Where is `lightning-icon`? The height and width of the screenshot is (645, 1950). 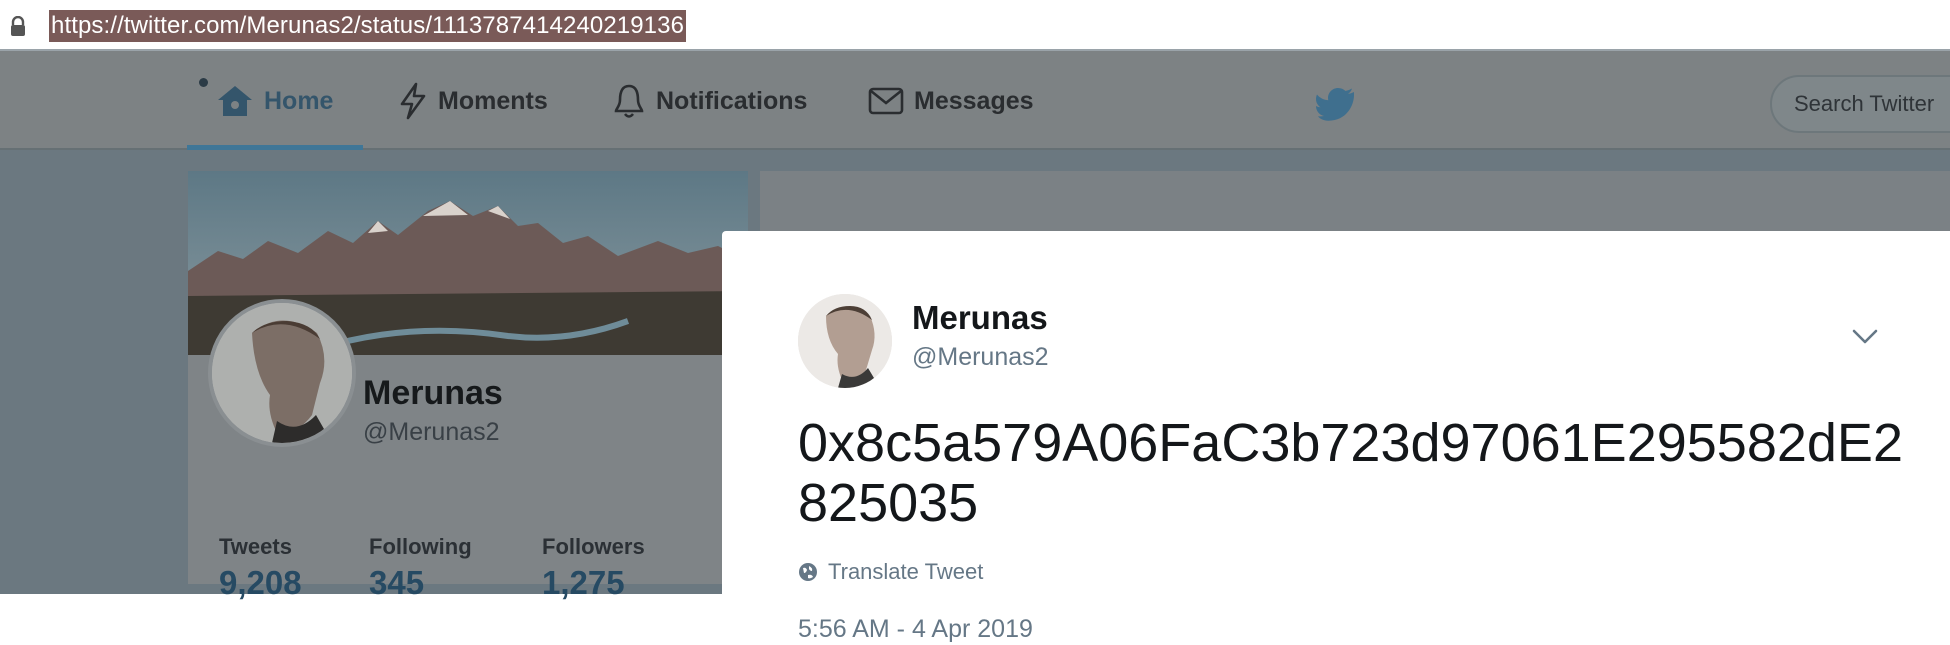 lightning-icon is located at coordinates (413, 101).